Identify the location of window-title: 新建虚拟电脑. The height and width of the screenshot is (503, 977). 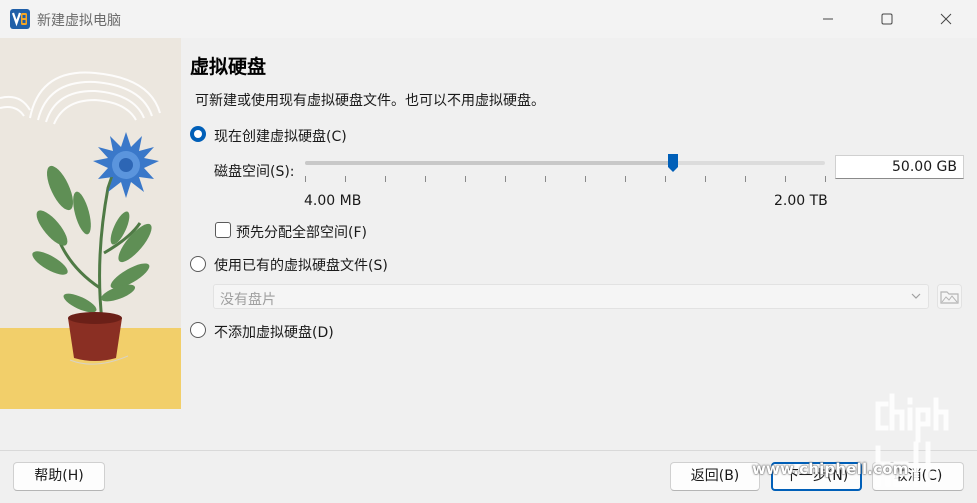
(79, 21).